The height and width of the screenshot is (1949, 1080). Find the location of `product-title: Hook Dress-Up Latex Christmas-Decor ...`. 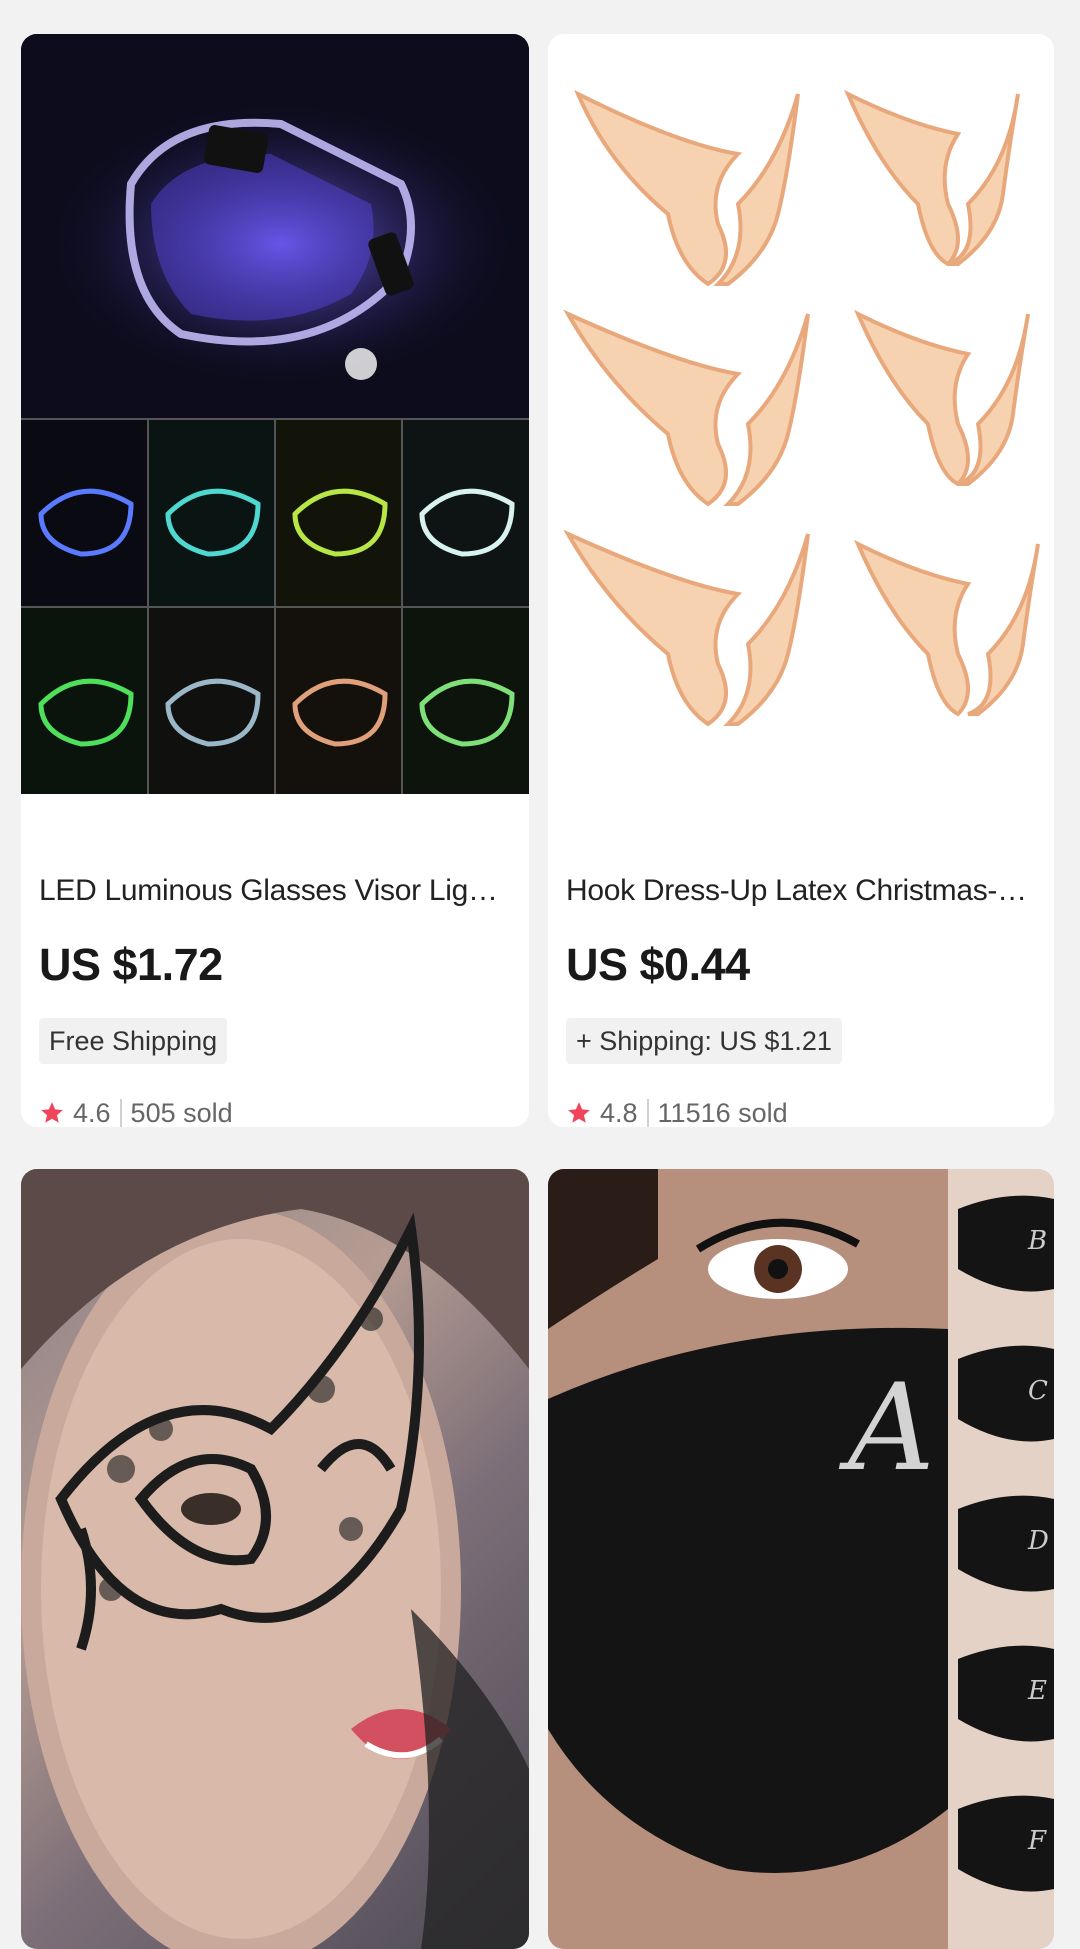

product-title: Hook Dress-Up Latex Christmas-Decor ... is located at coordinates (802, 891).